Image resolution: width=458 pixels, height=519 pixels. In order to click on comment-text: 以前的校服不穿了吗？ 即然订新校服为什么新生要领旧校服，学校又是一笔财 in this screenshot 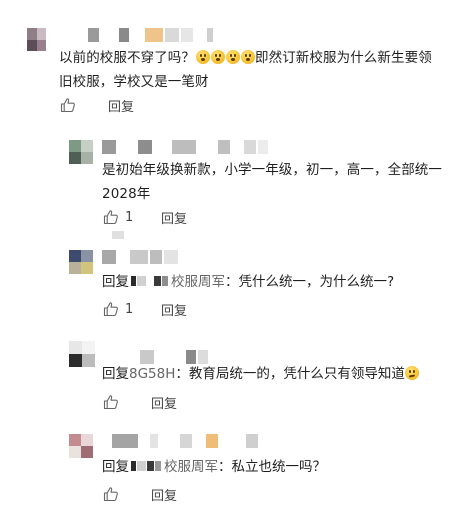, I will do `click(251, 70)`.